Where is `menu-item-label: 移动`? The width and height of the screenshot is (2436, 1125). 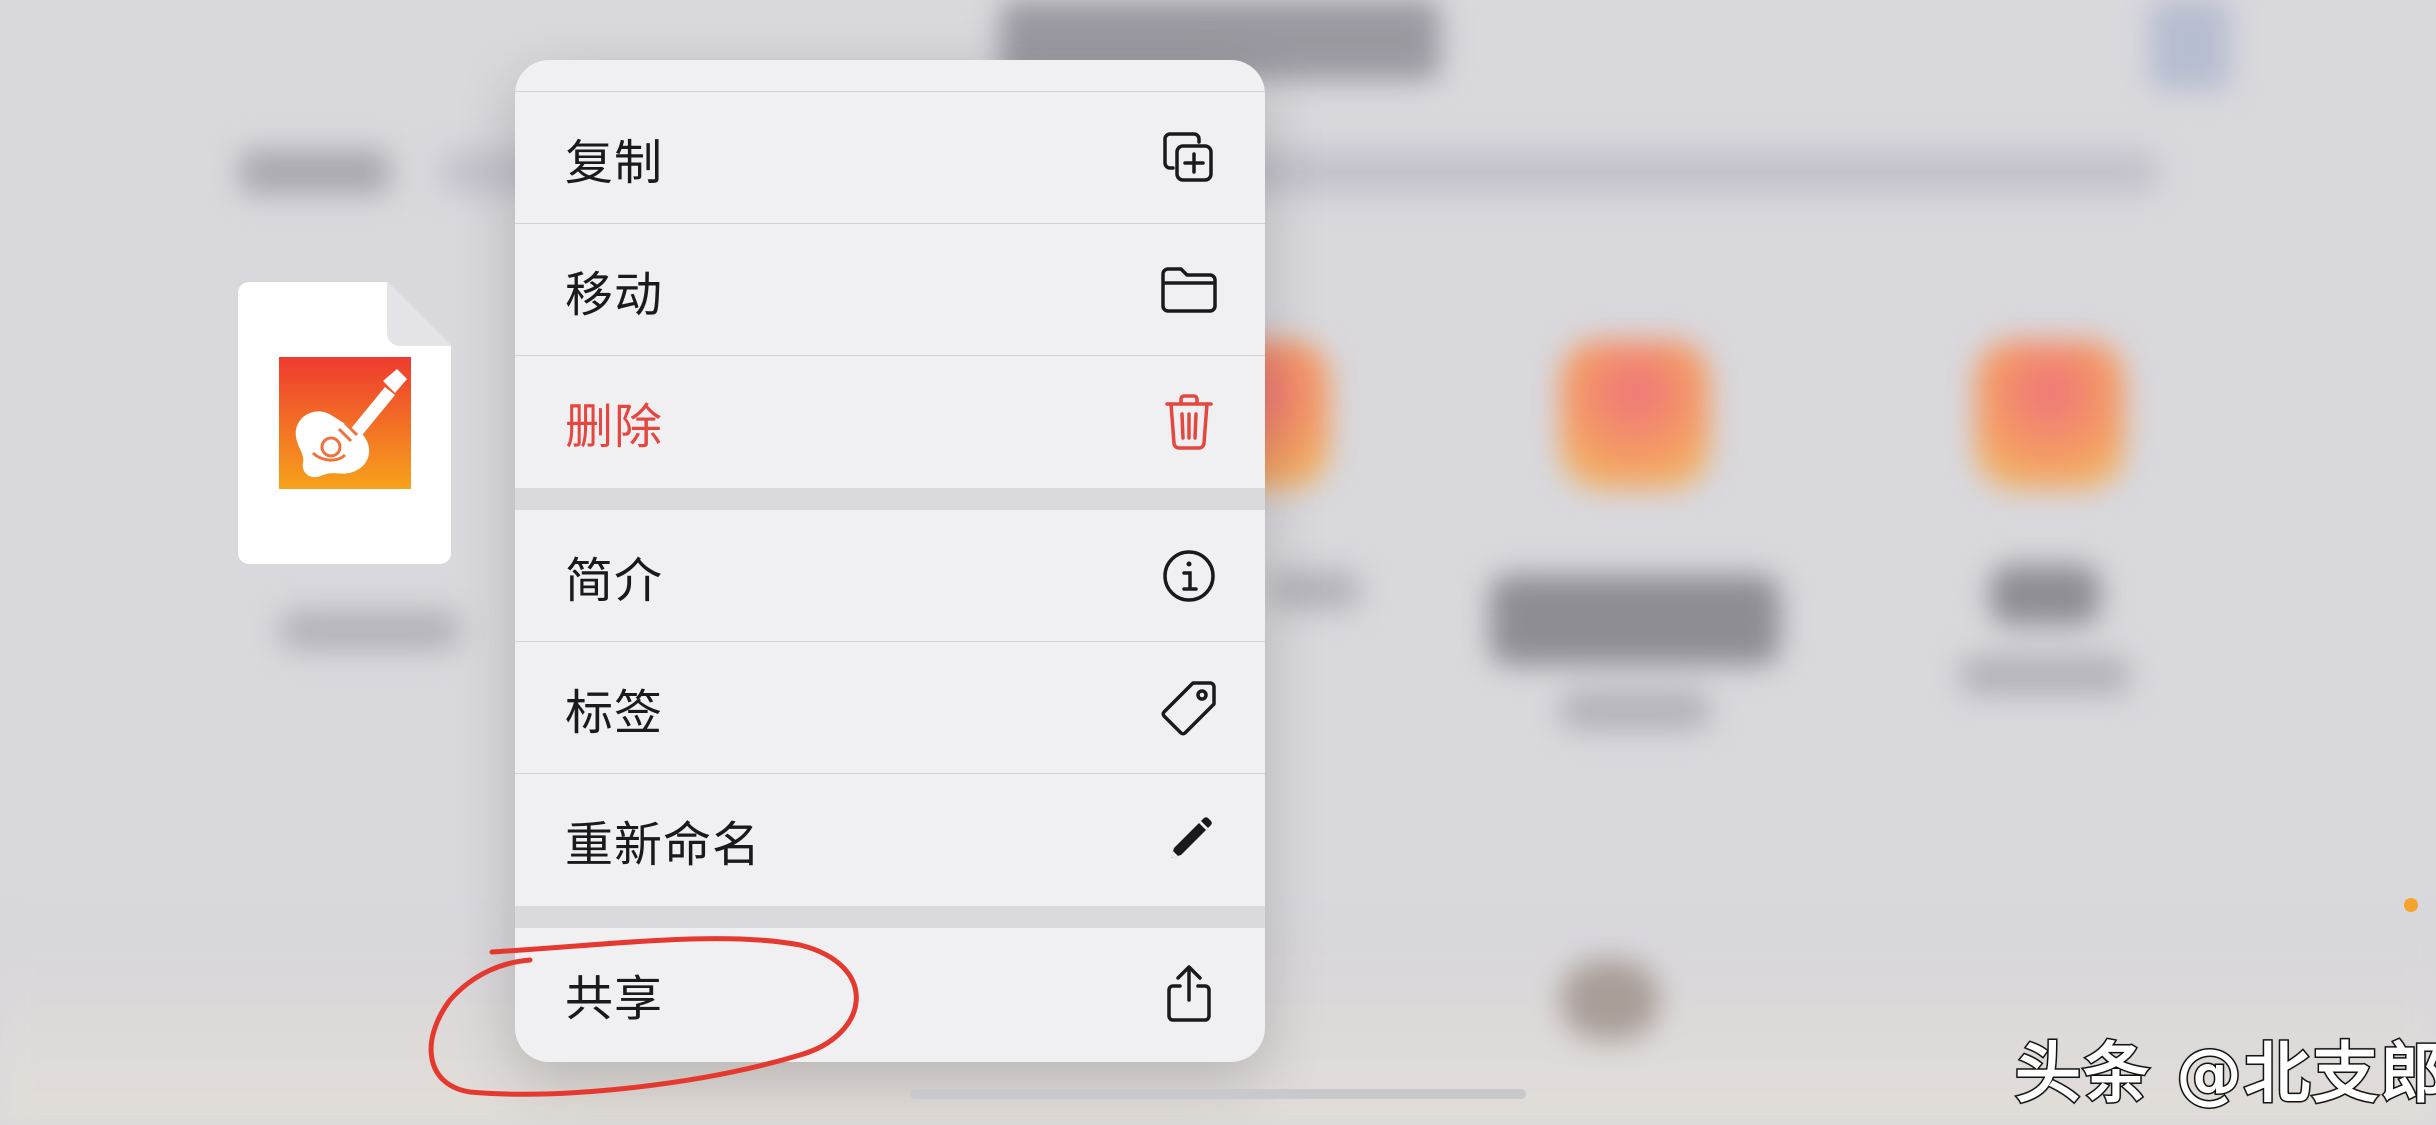
menu-item-label: 移动 is located at coordinates (614, 294).